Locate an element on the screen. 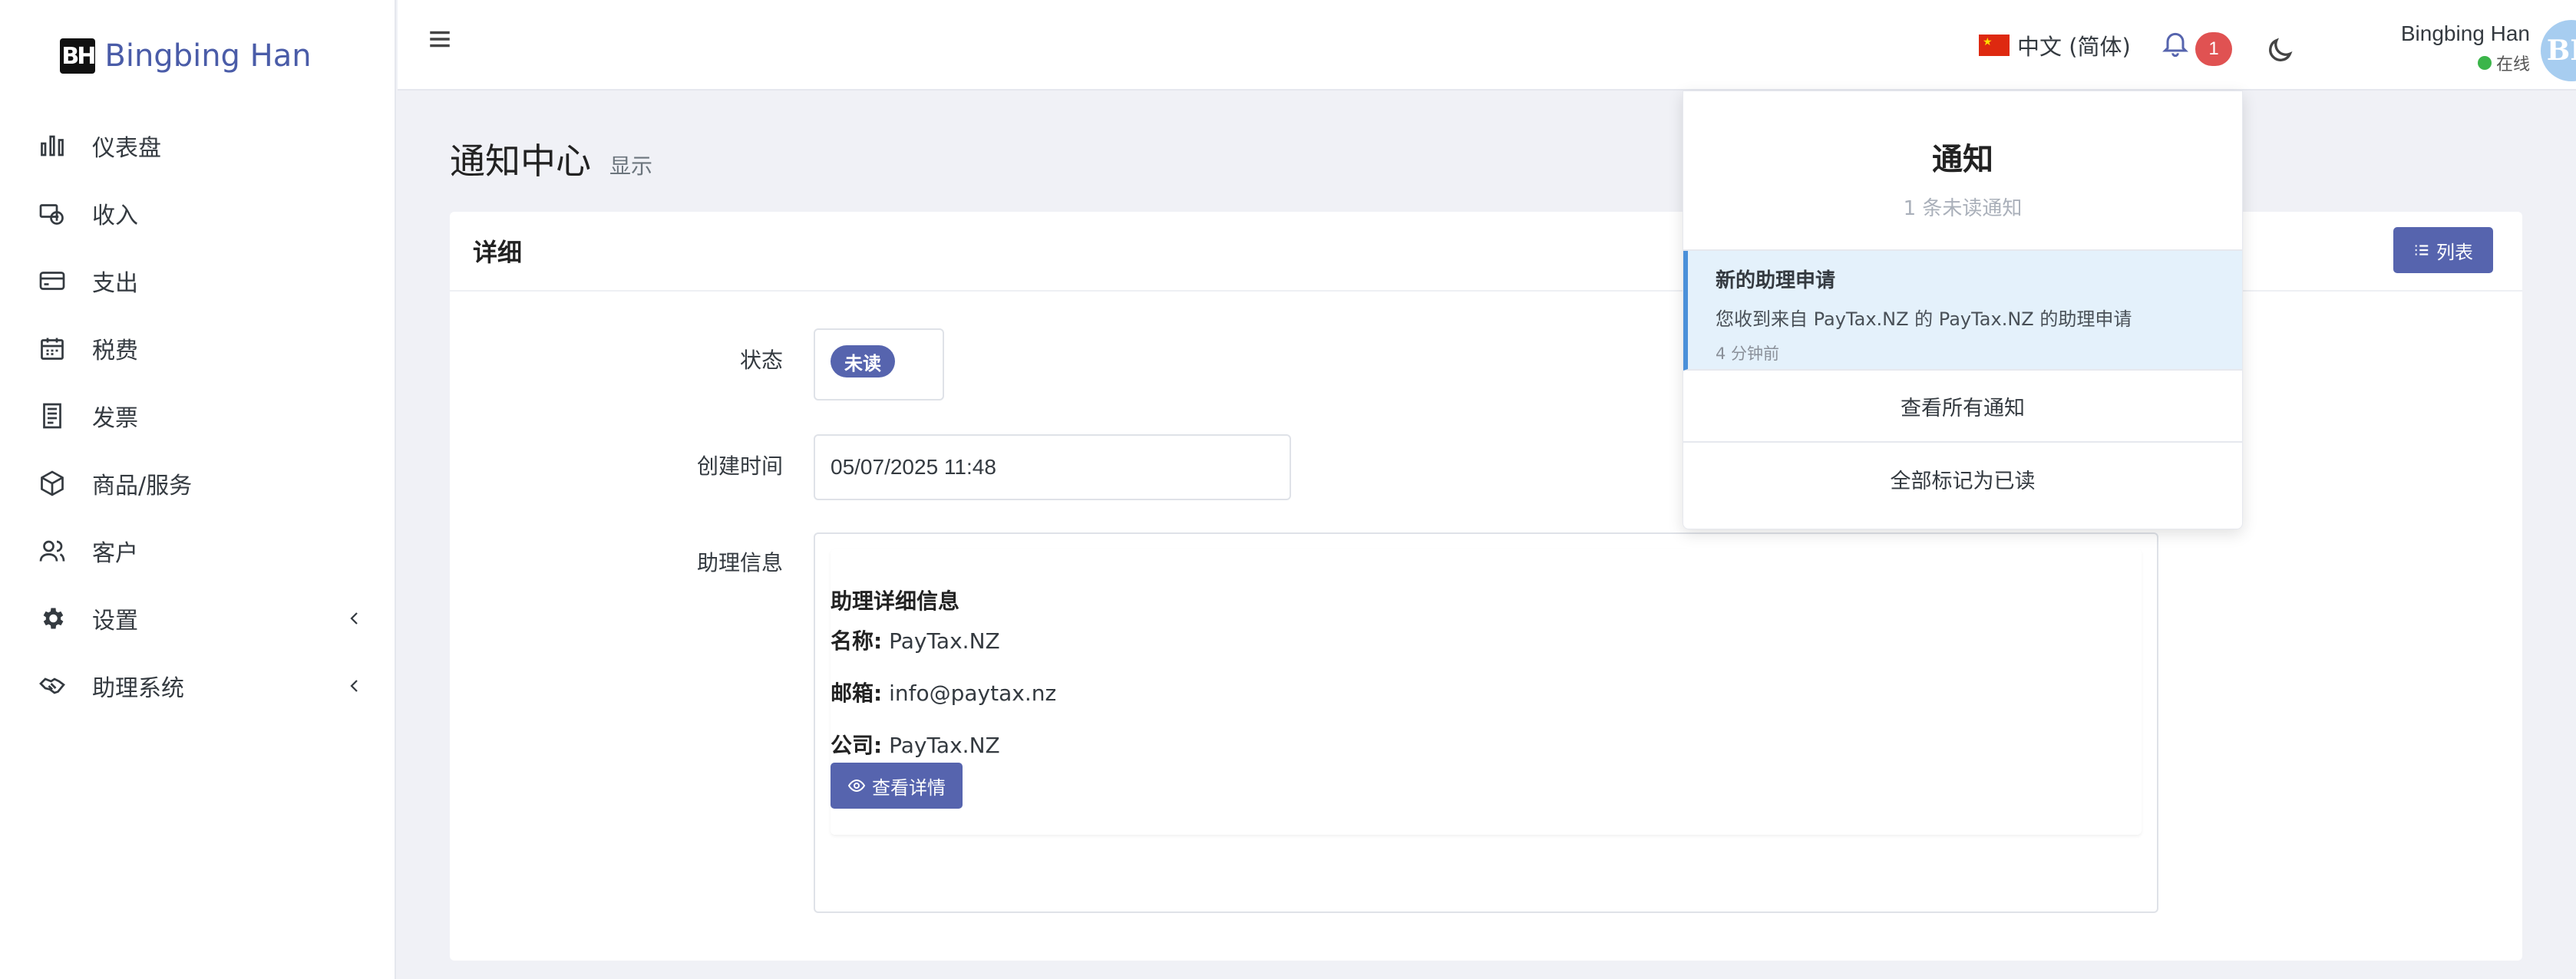  sidebar-item-label: 发票 is located at coordinates (115, 419).